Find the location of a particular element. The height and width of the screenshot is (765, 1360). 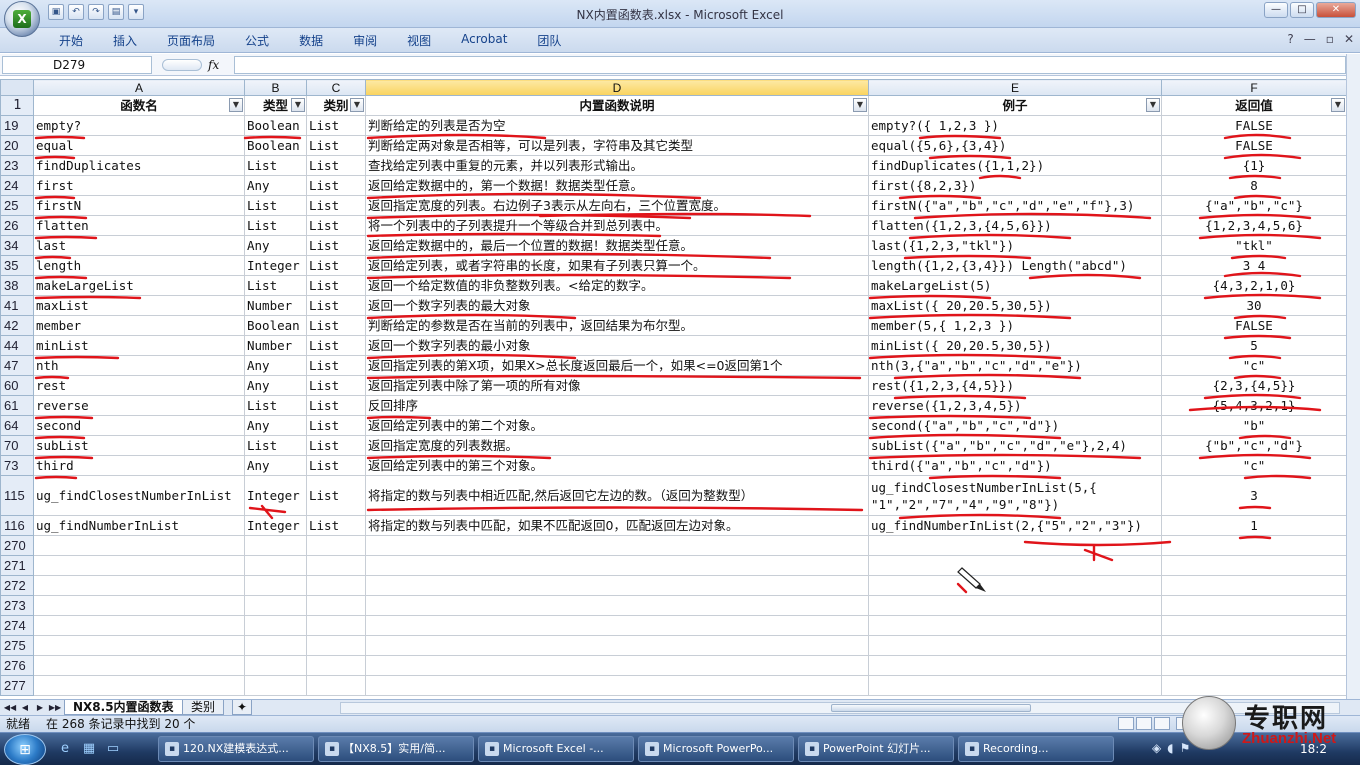

name-cell: maxList is located at coordinates (139, 305).